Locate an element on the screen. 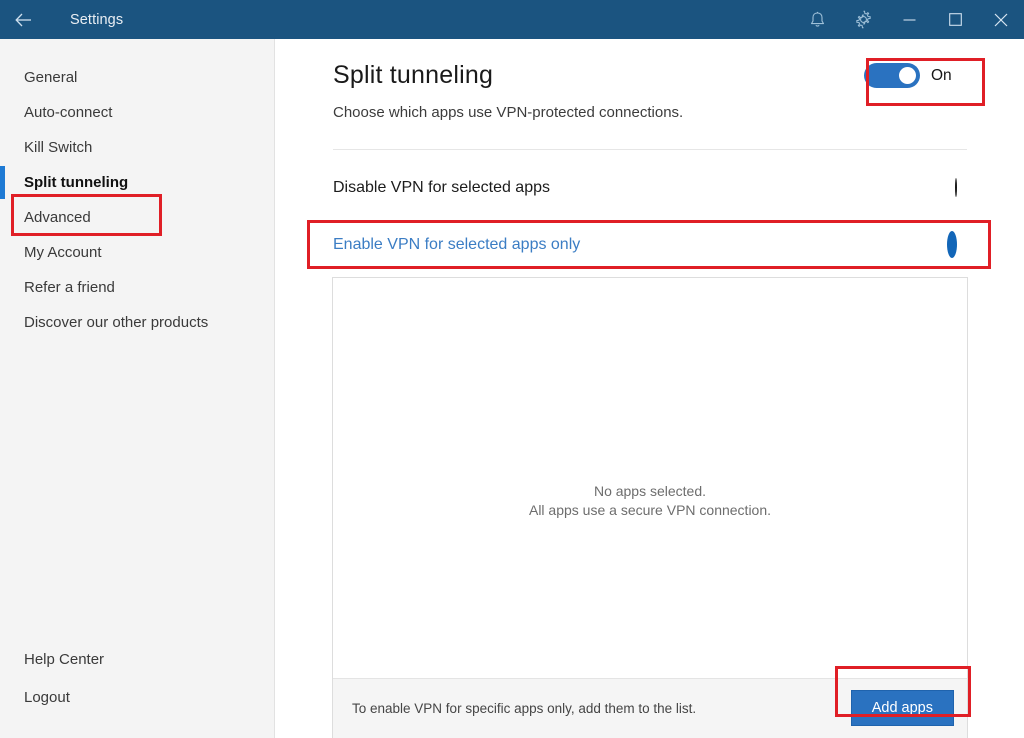 The height and width of the screenshot is (738, 1024). sidebar-item-refer-a-friend: Refer a friend is located at coordinates (137, 287).